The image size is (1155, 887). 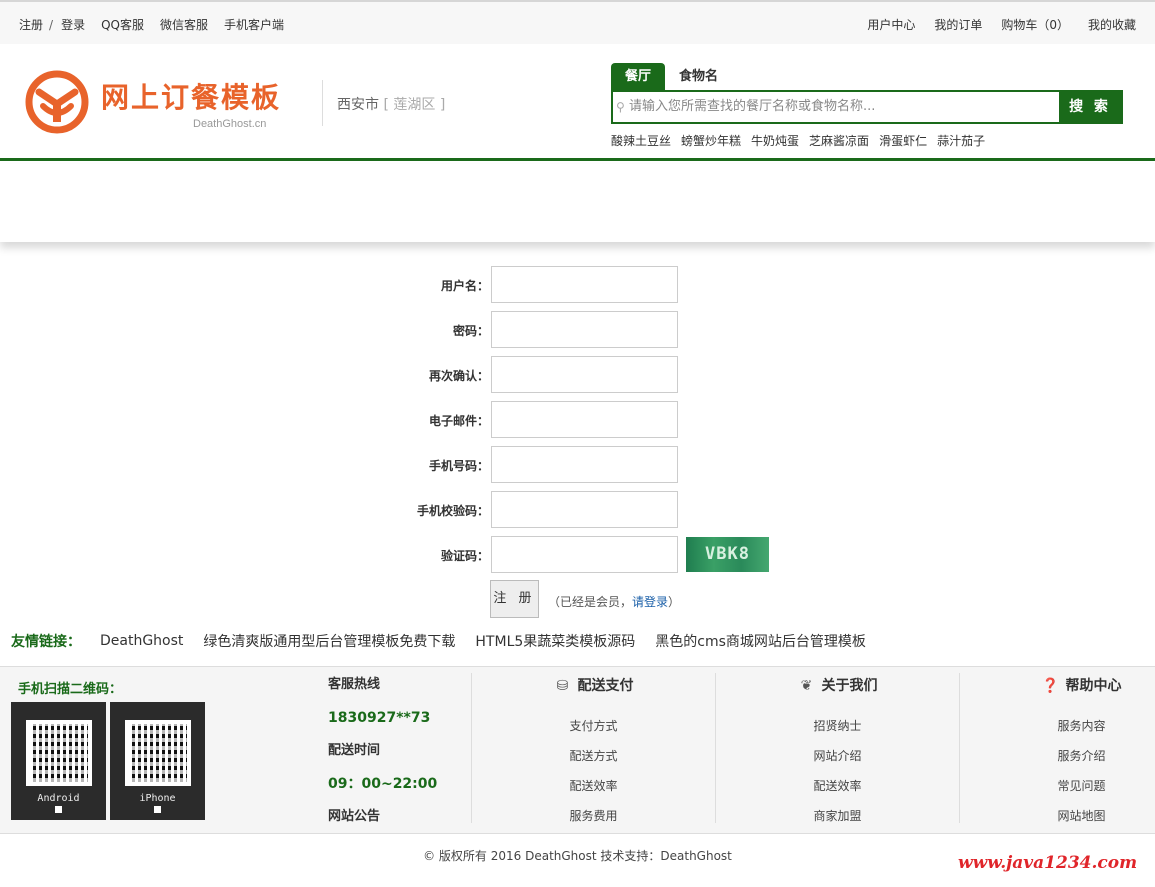 What do you see at coordinates (141, 641) in the screenshot?
I see `friend-link: DeathGhost` at bounding box center [141, 641].